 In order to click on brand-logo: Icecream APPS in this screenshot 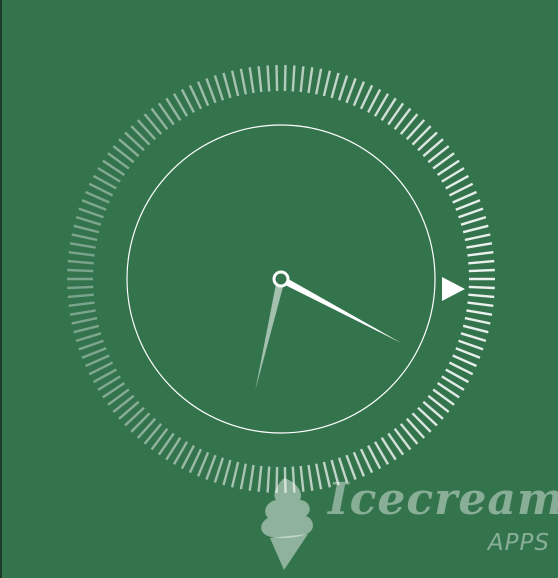, I will do `click(441, 522)`.